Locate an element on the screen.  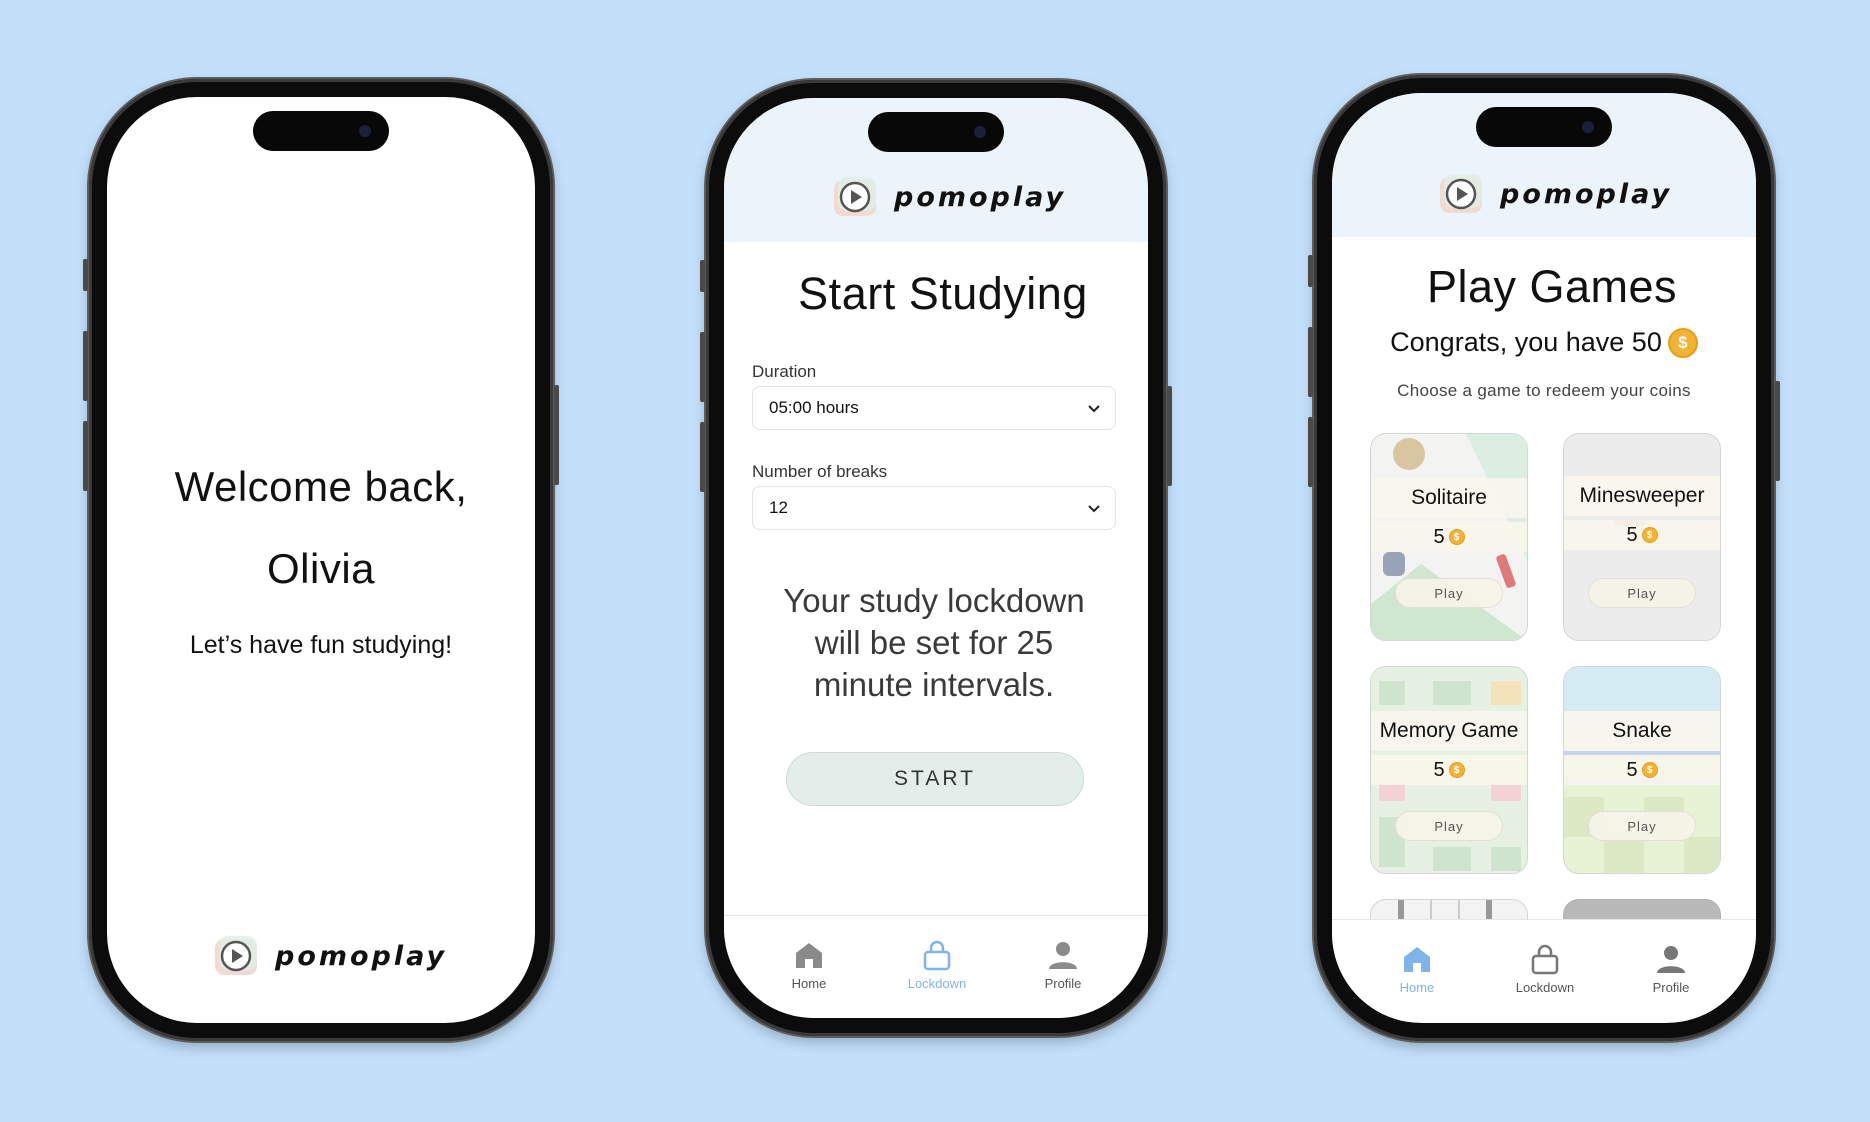
page-title: Start Studying is located at coordinates (943, 293).